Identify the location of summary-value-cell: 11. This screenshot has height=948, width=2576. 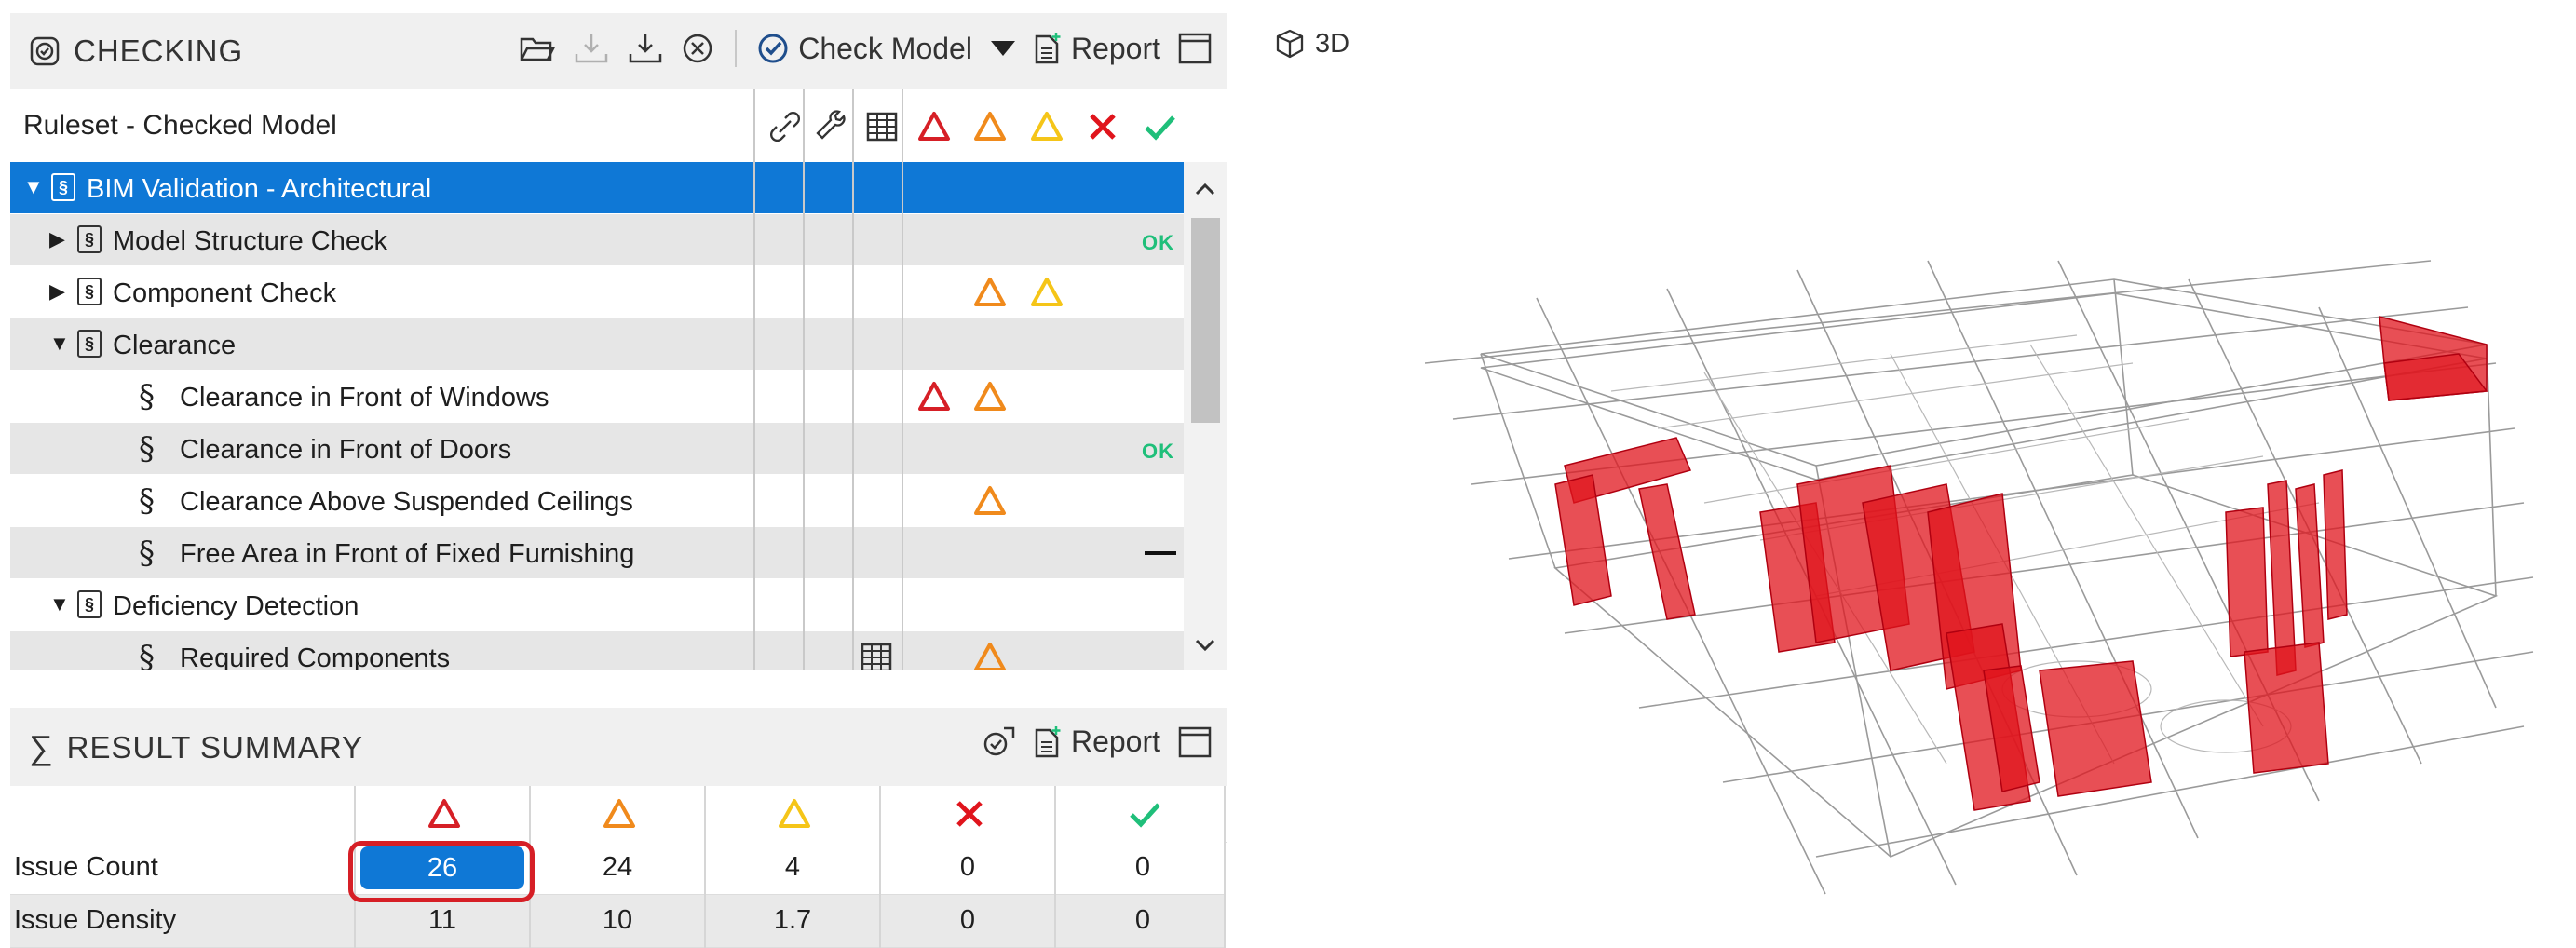
(442, 921).